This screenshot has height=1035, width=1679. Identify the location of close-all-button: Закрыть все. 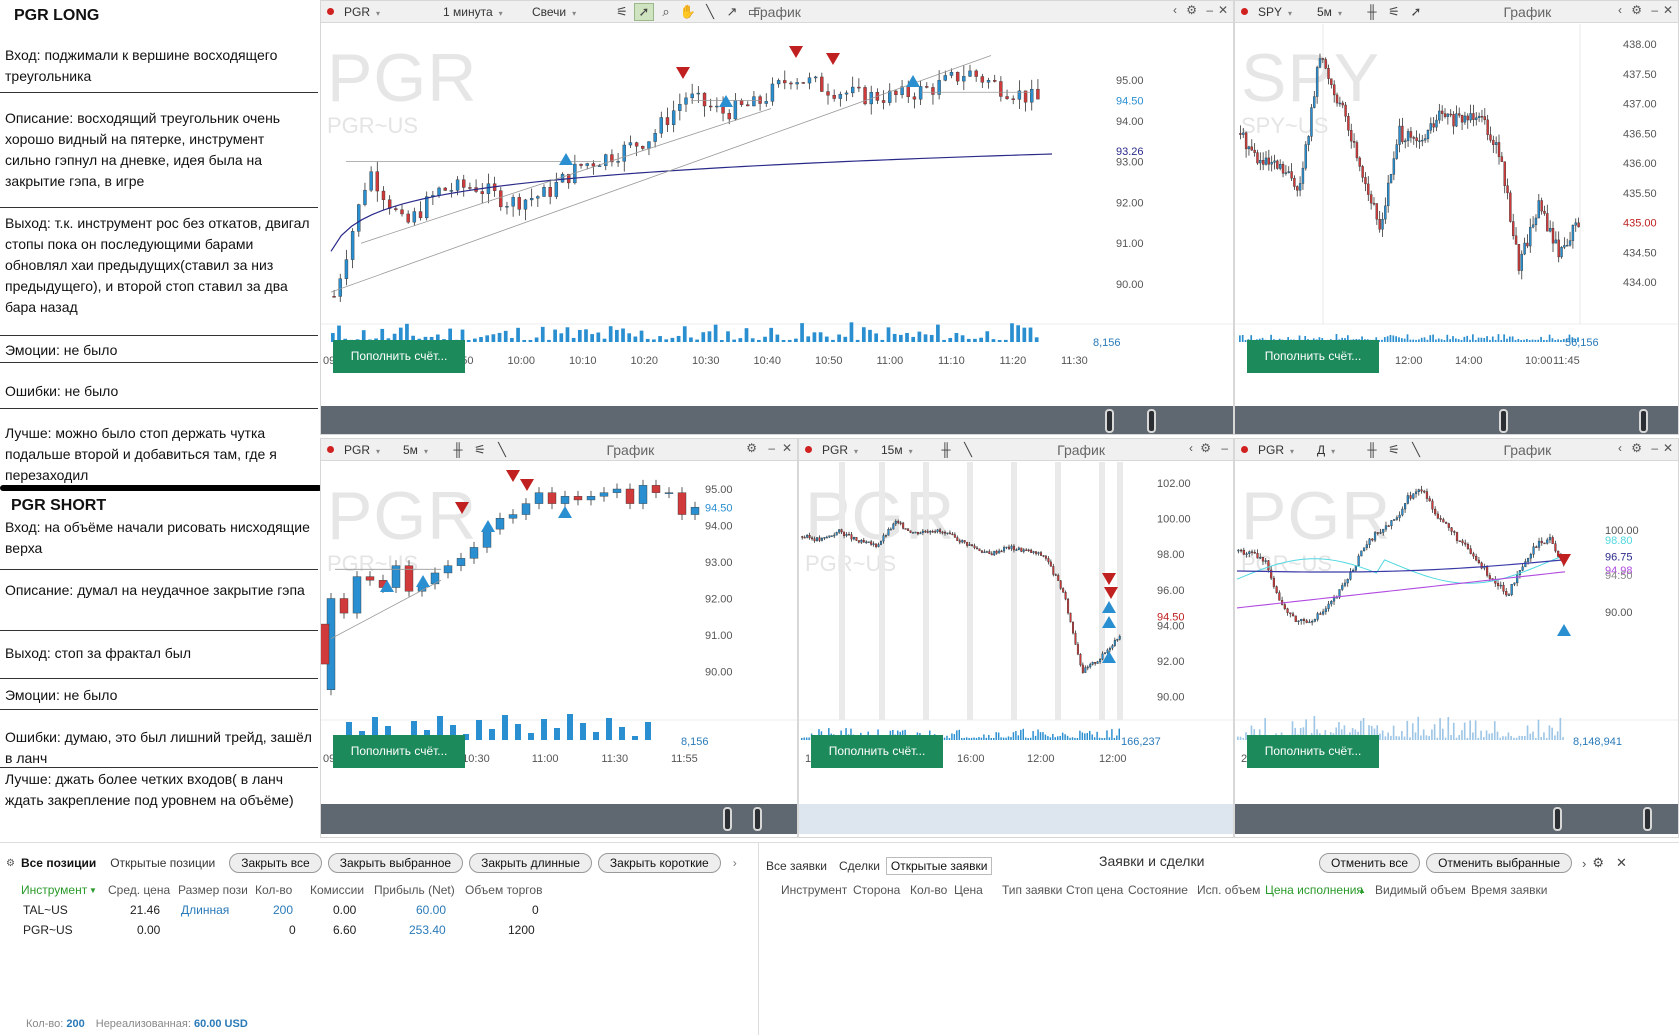
(275, 863).